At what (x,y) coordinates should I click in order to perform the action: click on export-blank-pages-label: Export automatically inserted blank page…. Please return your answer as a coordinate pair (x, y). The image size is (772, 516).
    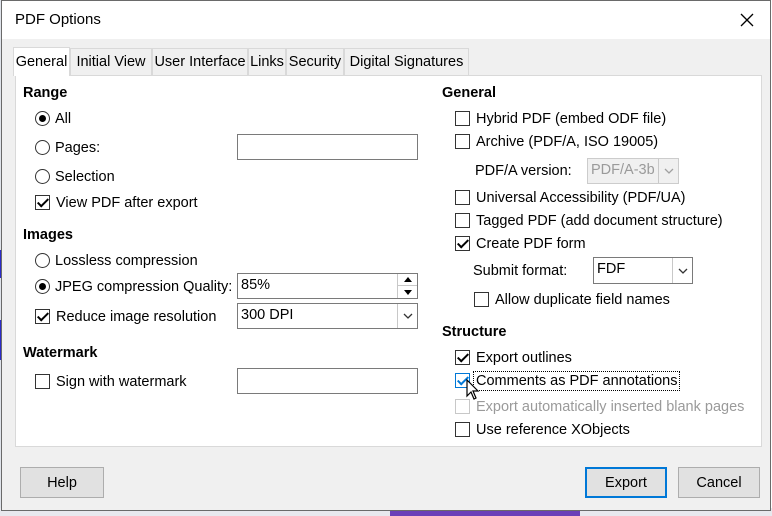
    Looking at the image, I should click on (610, 407).